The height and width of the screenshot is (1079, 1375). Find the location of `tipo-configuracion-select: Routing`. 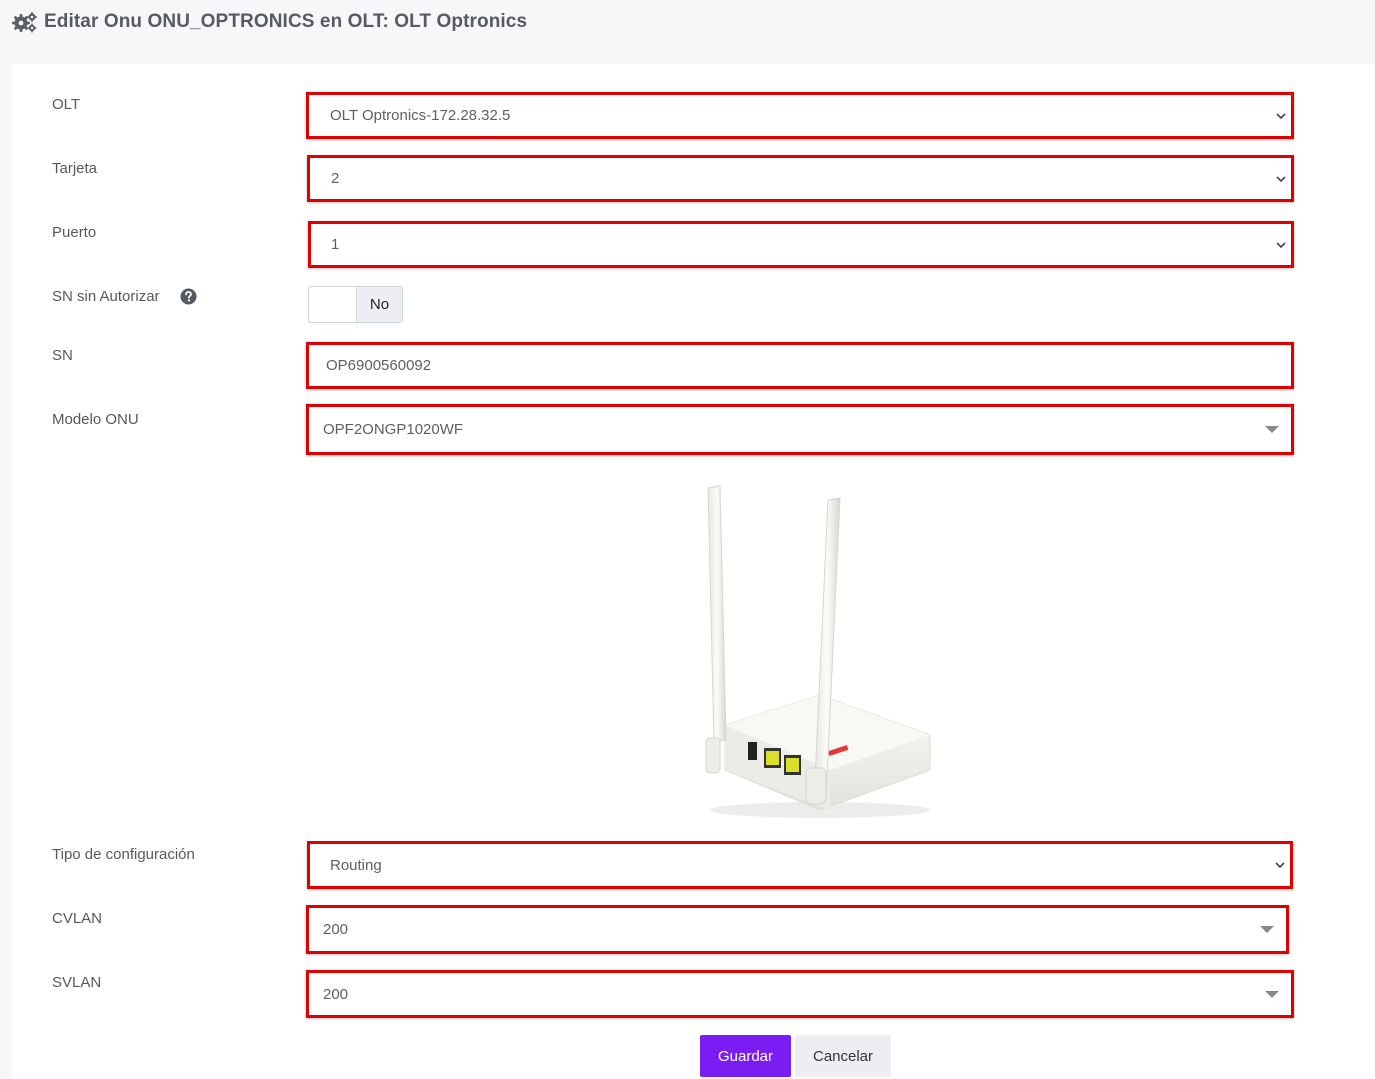

tipo-configuracion-select: Routing is located at coordinates (800, 865).